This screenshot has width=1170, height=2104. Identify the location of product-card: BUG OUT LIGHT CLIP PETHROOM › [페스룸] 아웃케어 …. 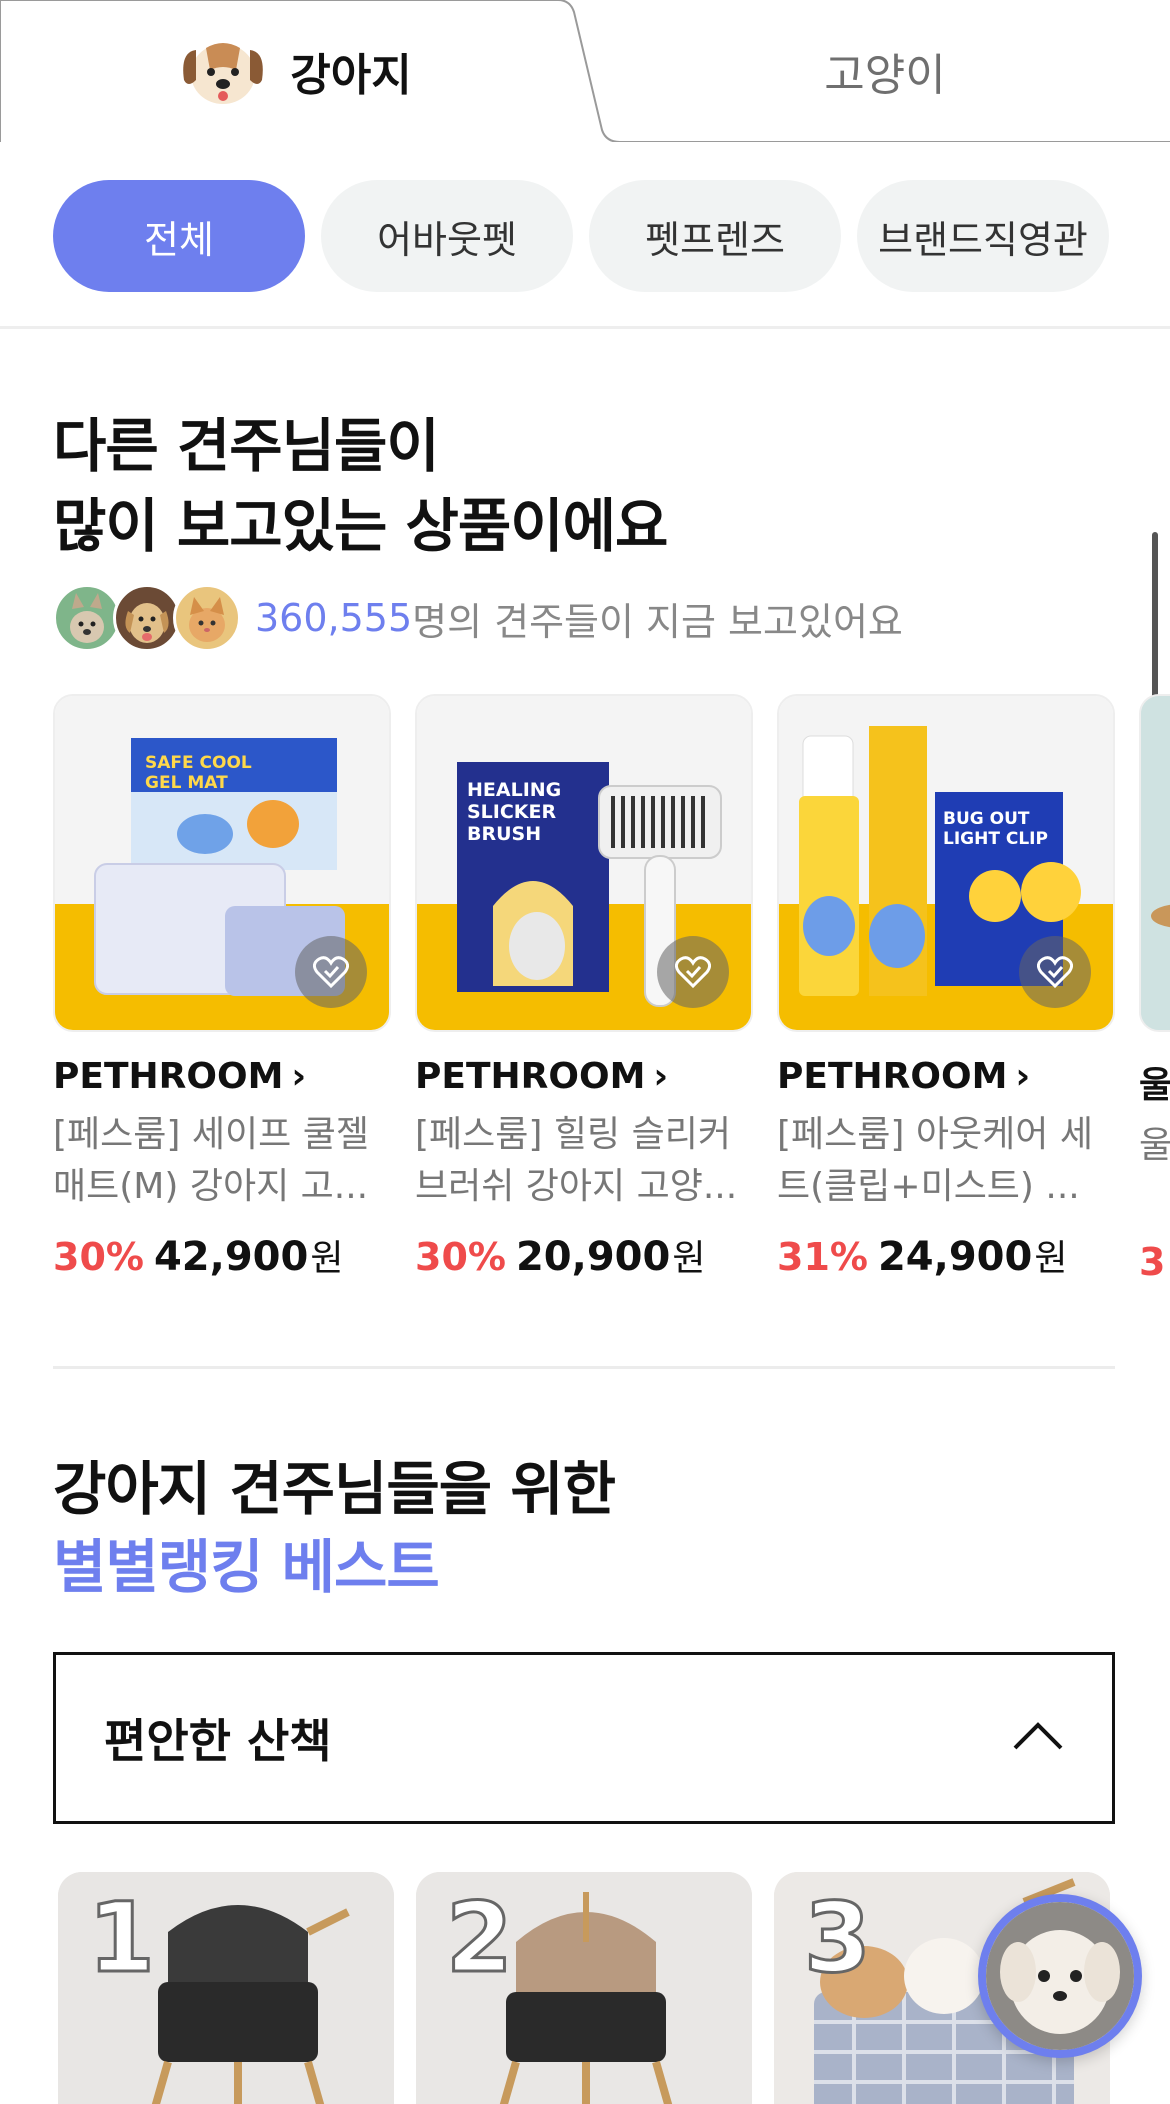
(946, 987).